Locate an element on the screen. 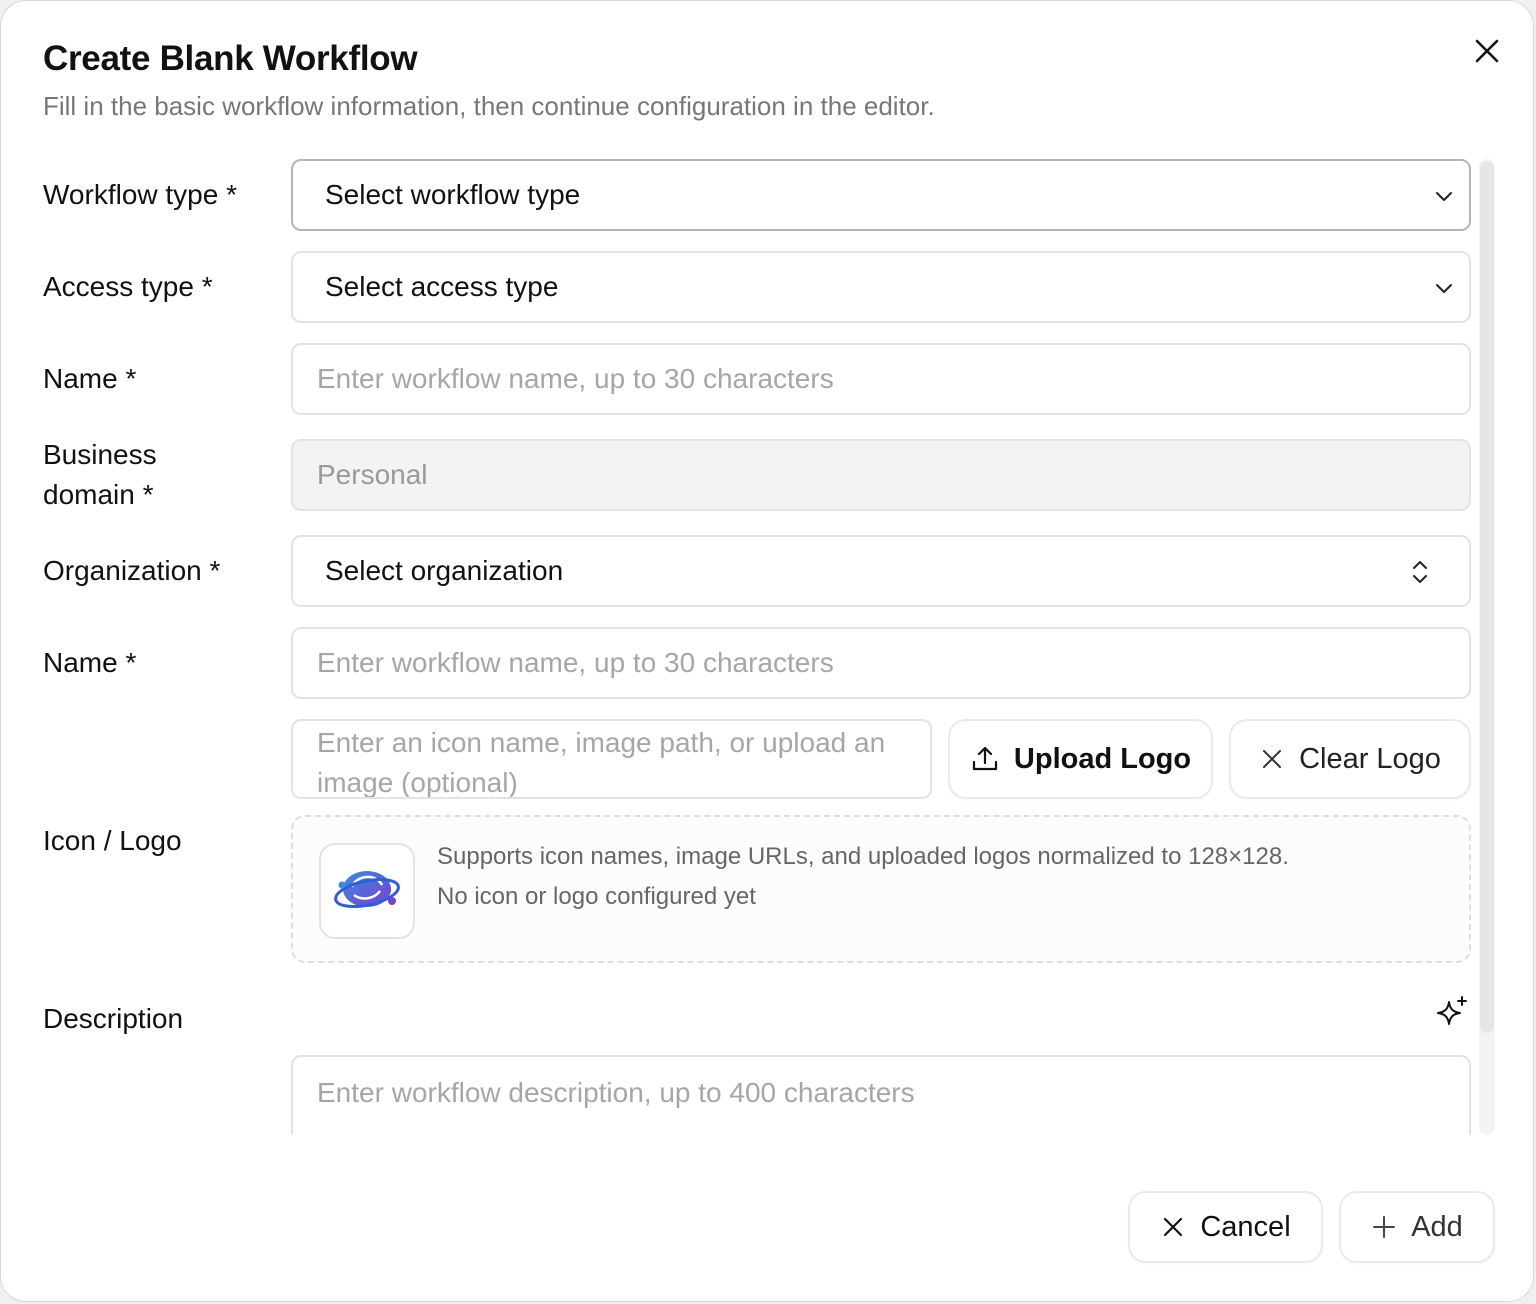 This screenshot has width=1536, height=1304. logo-status-text: No icon or logo configured yet is located at coordinates (596, 896).